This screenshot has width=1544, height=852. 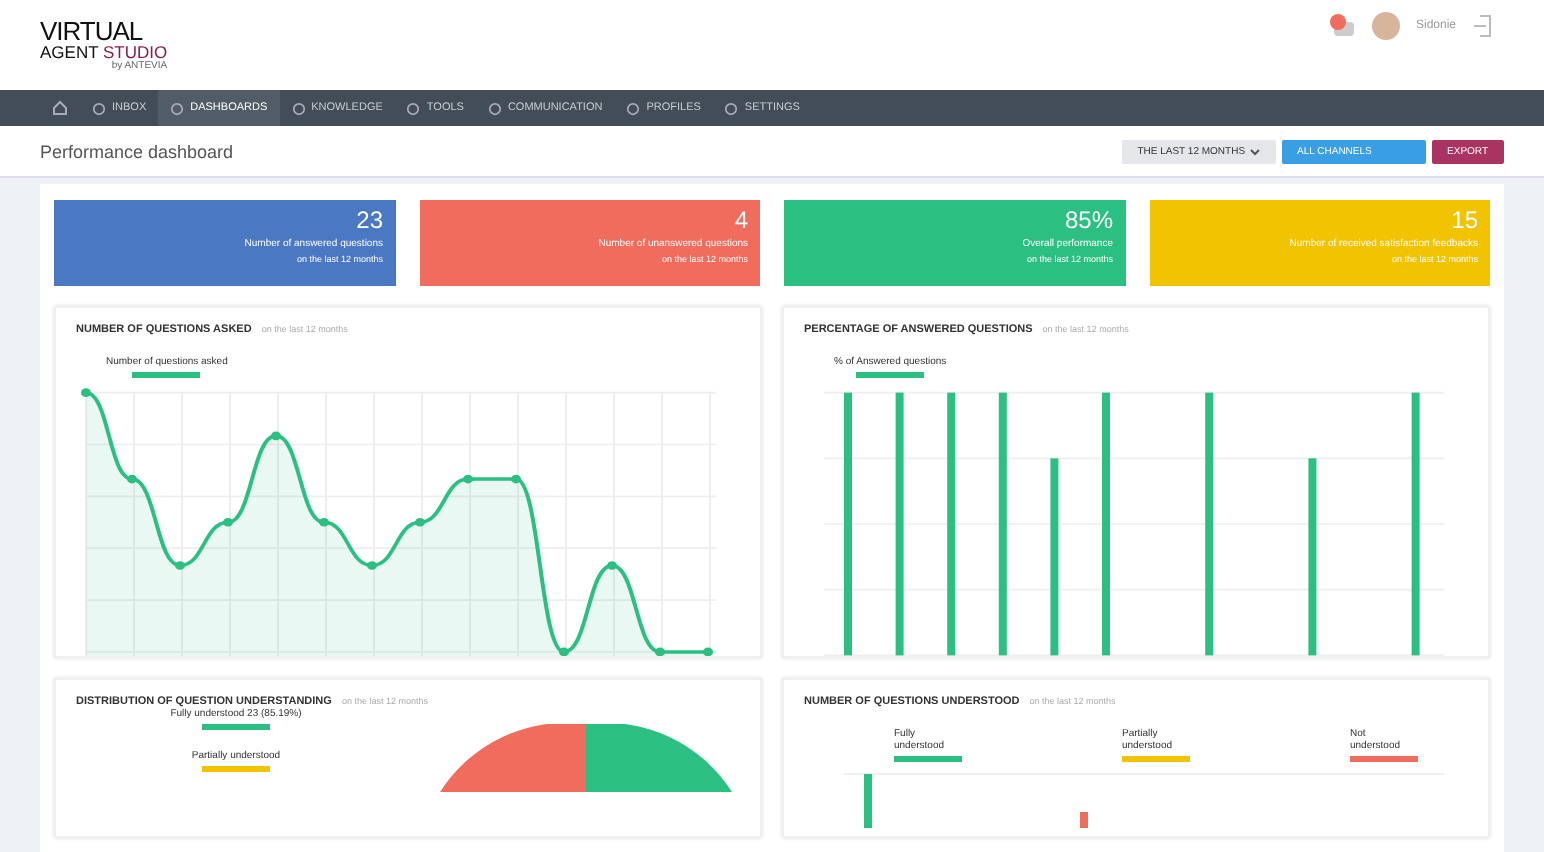 What do you see at coordinates (60, 108) in the screenshot?
I see `home-icon` at bounding box center [60, 108].